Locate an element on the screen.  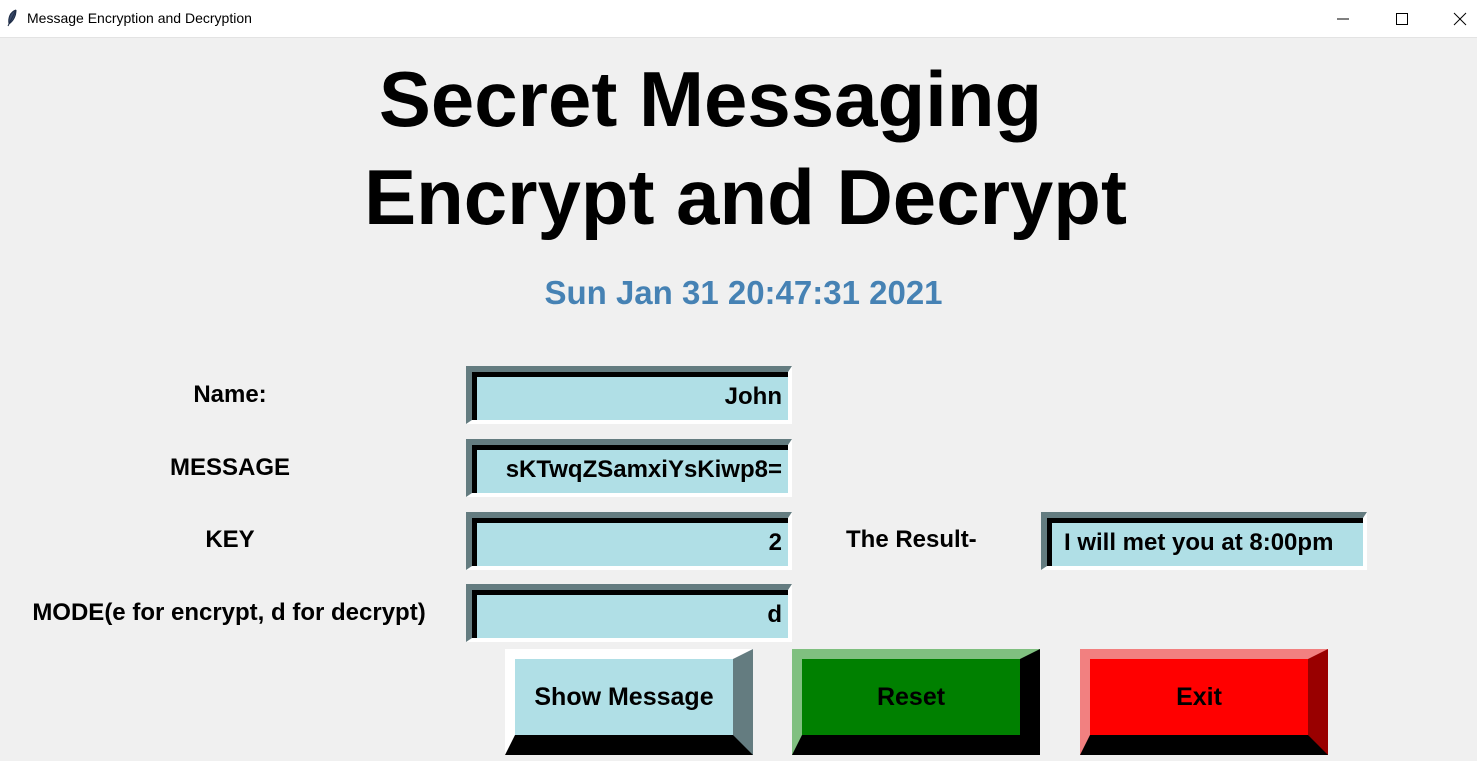
maximize-icon is located at coordinates (1402, 19).